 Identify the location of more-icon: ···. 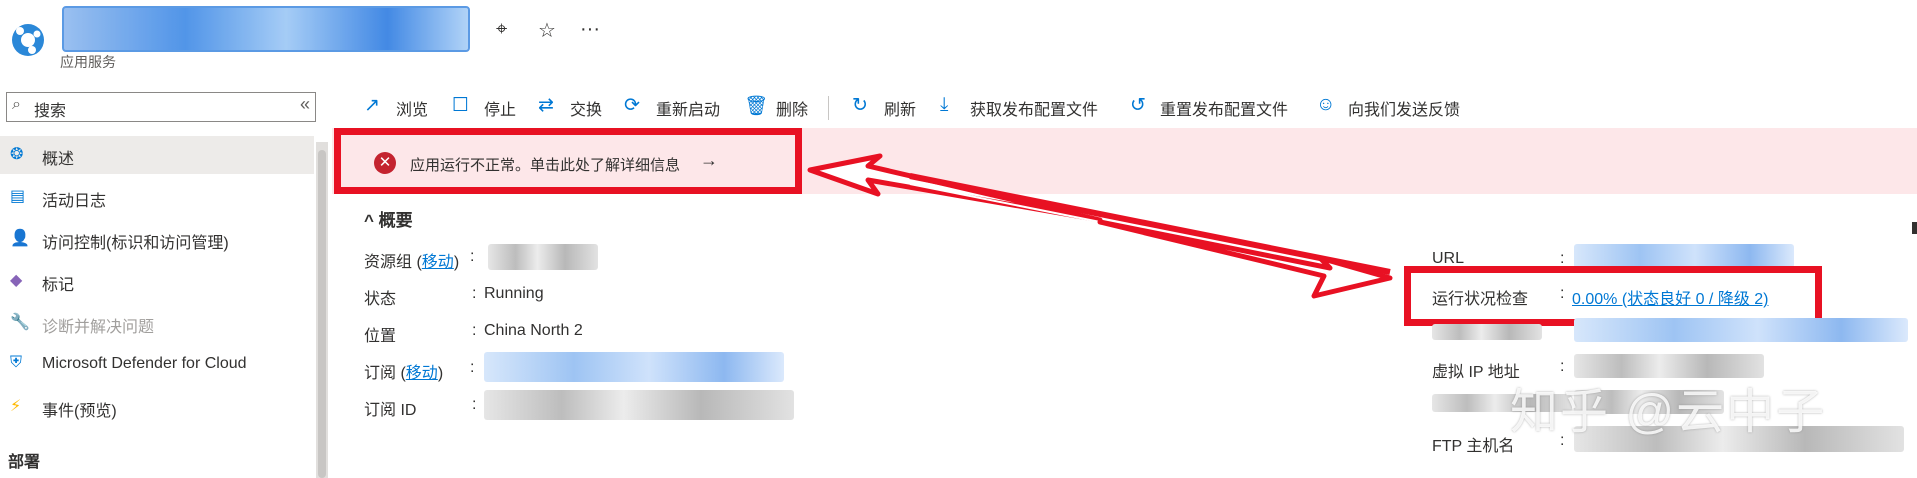
(590, 29).